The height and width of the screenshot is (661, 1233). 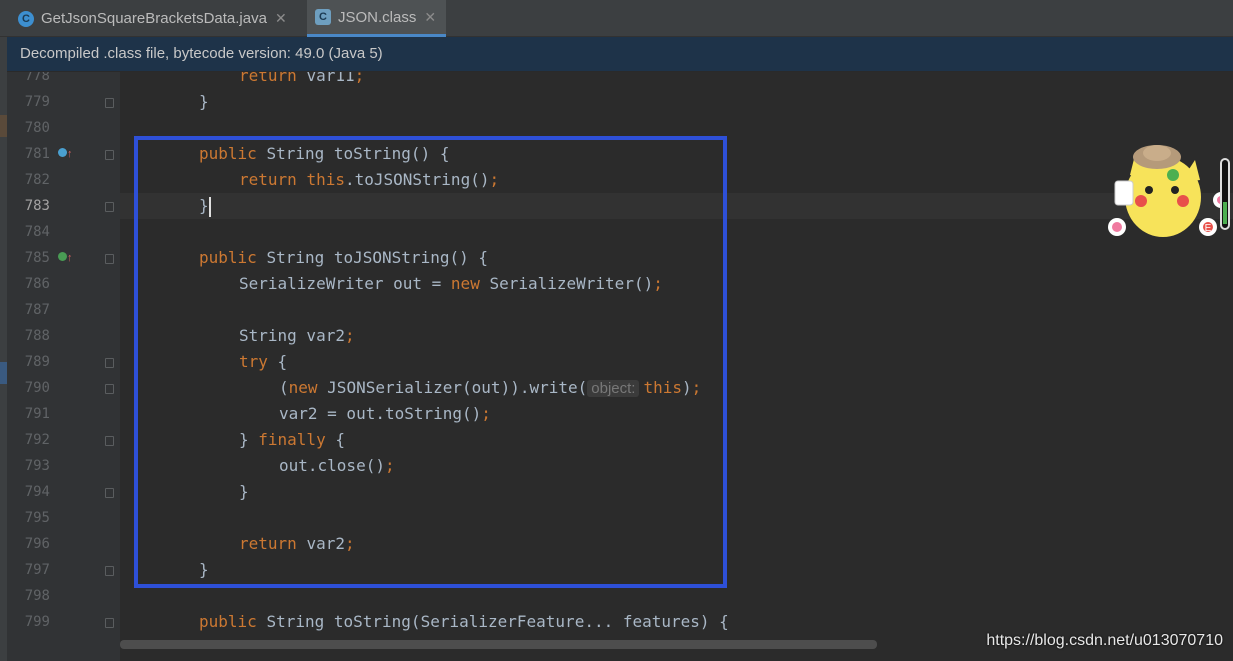 What do you see at coordinates (28, 102) in the screenshot?
I see `line-number: 779` at bounding box center [28, 102].